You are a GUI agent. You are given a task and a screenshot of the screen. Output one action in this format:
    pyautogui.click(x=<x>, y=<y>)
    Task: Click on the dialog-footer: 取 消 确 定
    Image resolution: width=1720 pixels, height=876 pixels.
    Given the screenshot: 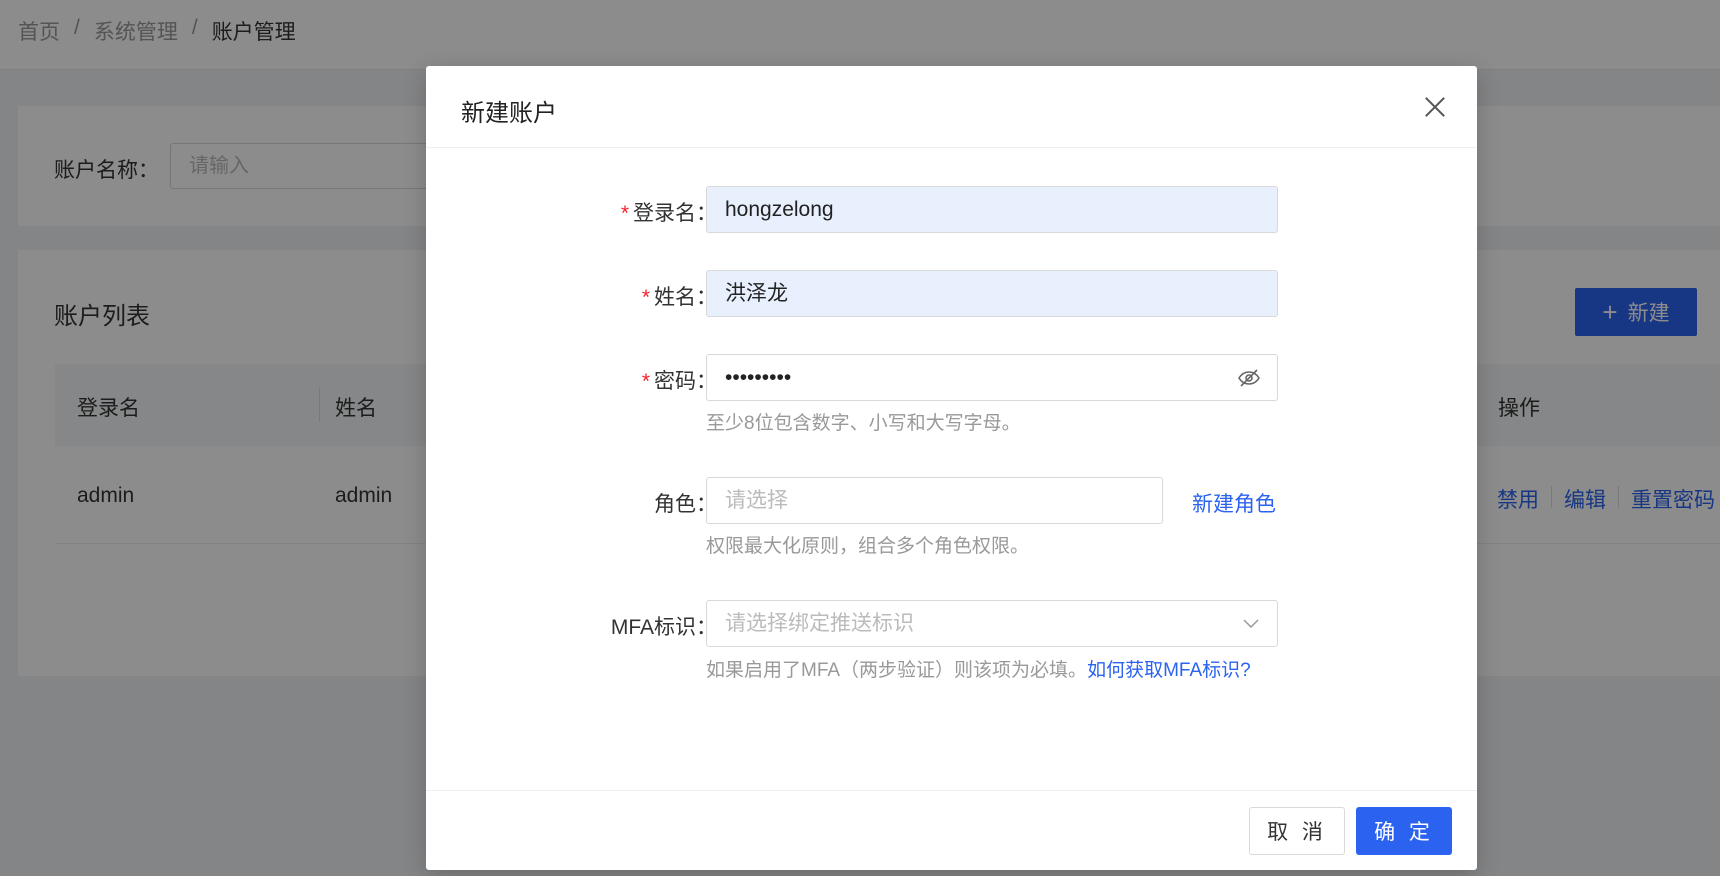 What is the action you would take?
    pyautogui.click(x=951, y=830)
    